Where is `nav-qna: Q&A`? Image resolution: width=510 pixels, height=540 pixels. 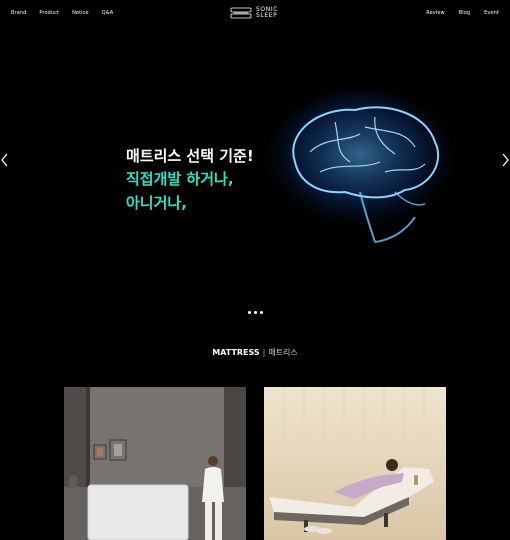 nav-qna: Q&A is located at coordinates (108, 13).